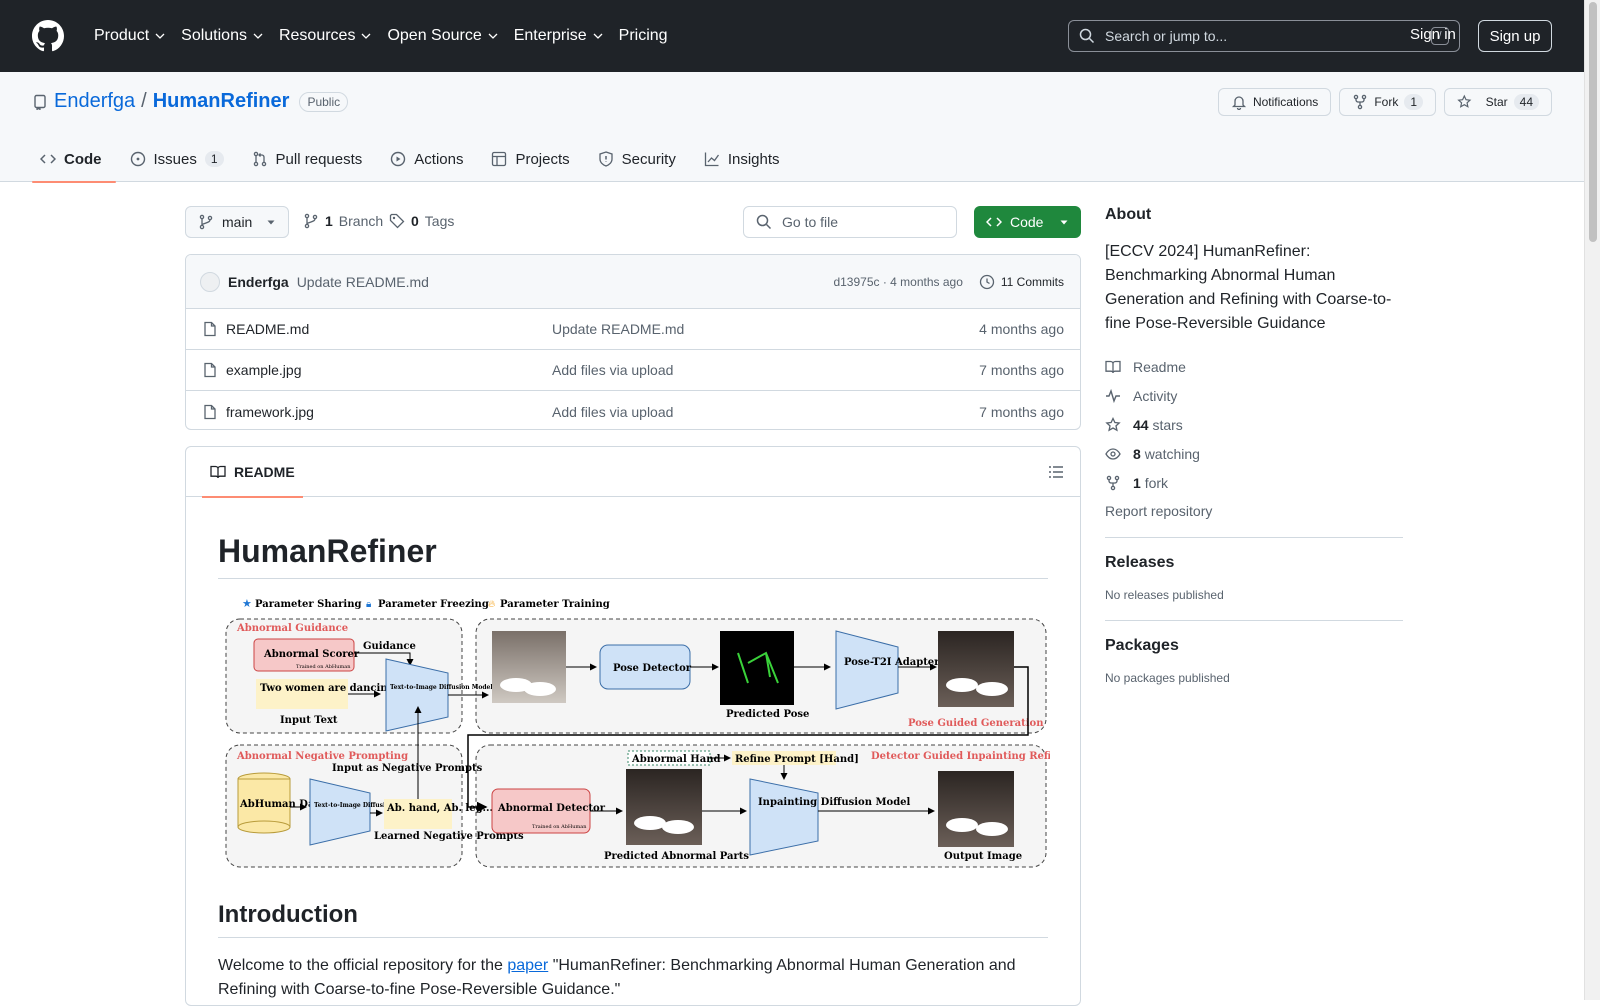 The height and width of the screenshot is (1006, 1600). What do you see at coordinates (1254, 482) in the screenshot?
I see `forks-link: 1 fork` at bounding box center [1254, 482].